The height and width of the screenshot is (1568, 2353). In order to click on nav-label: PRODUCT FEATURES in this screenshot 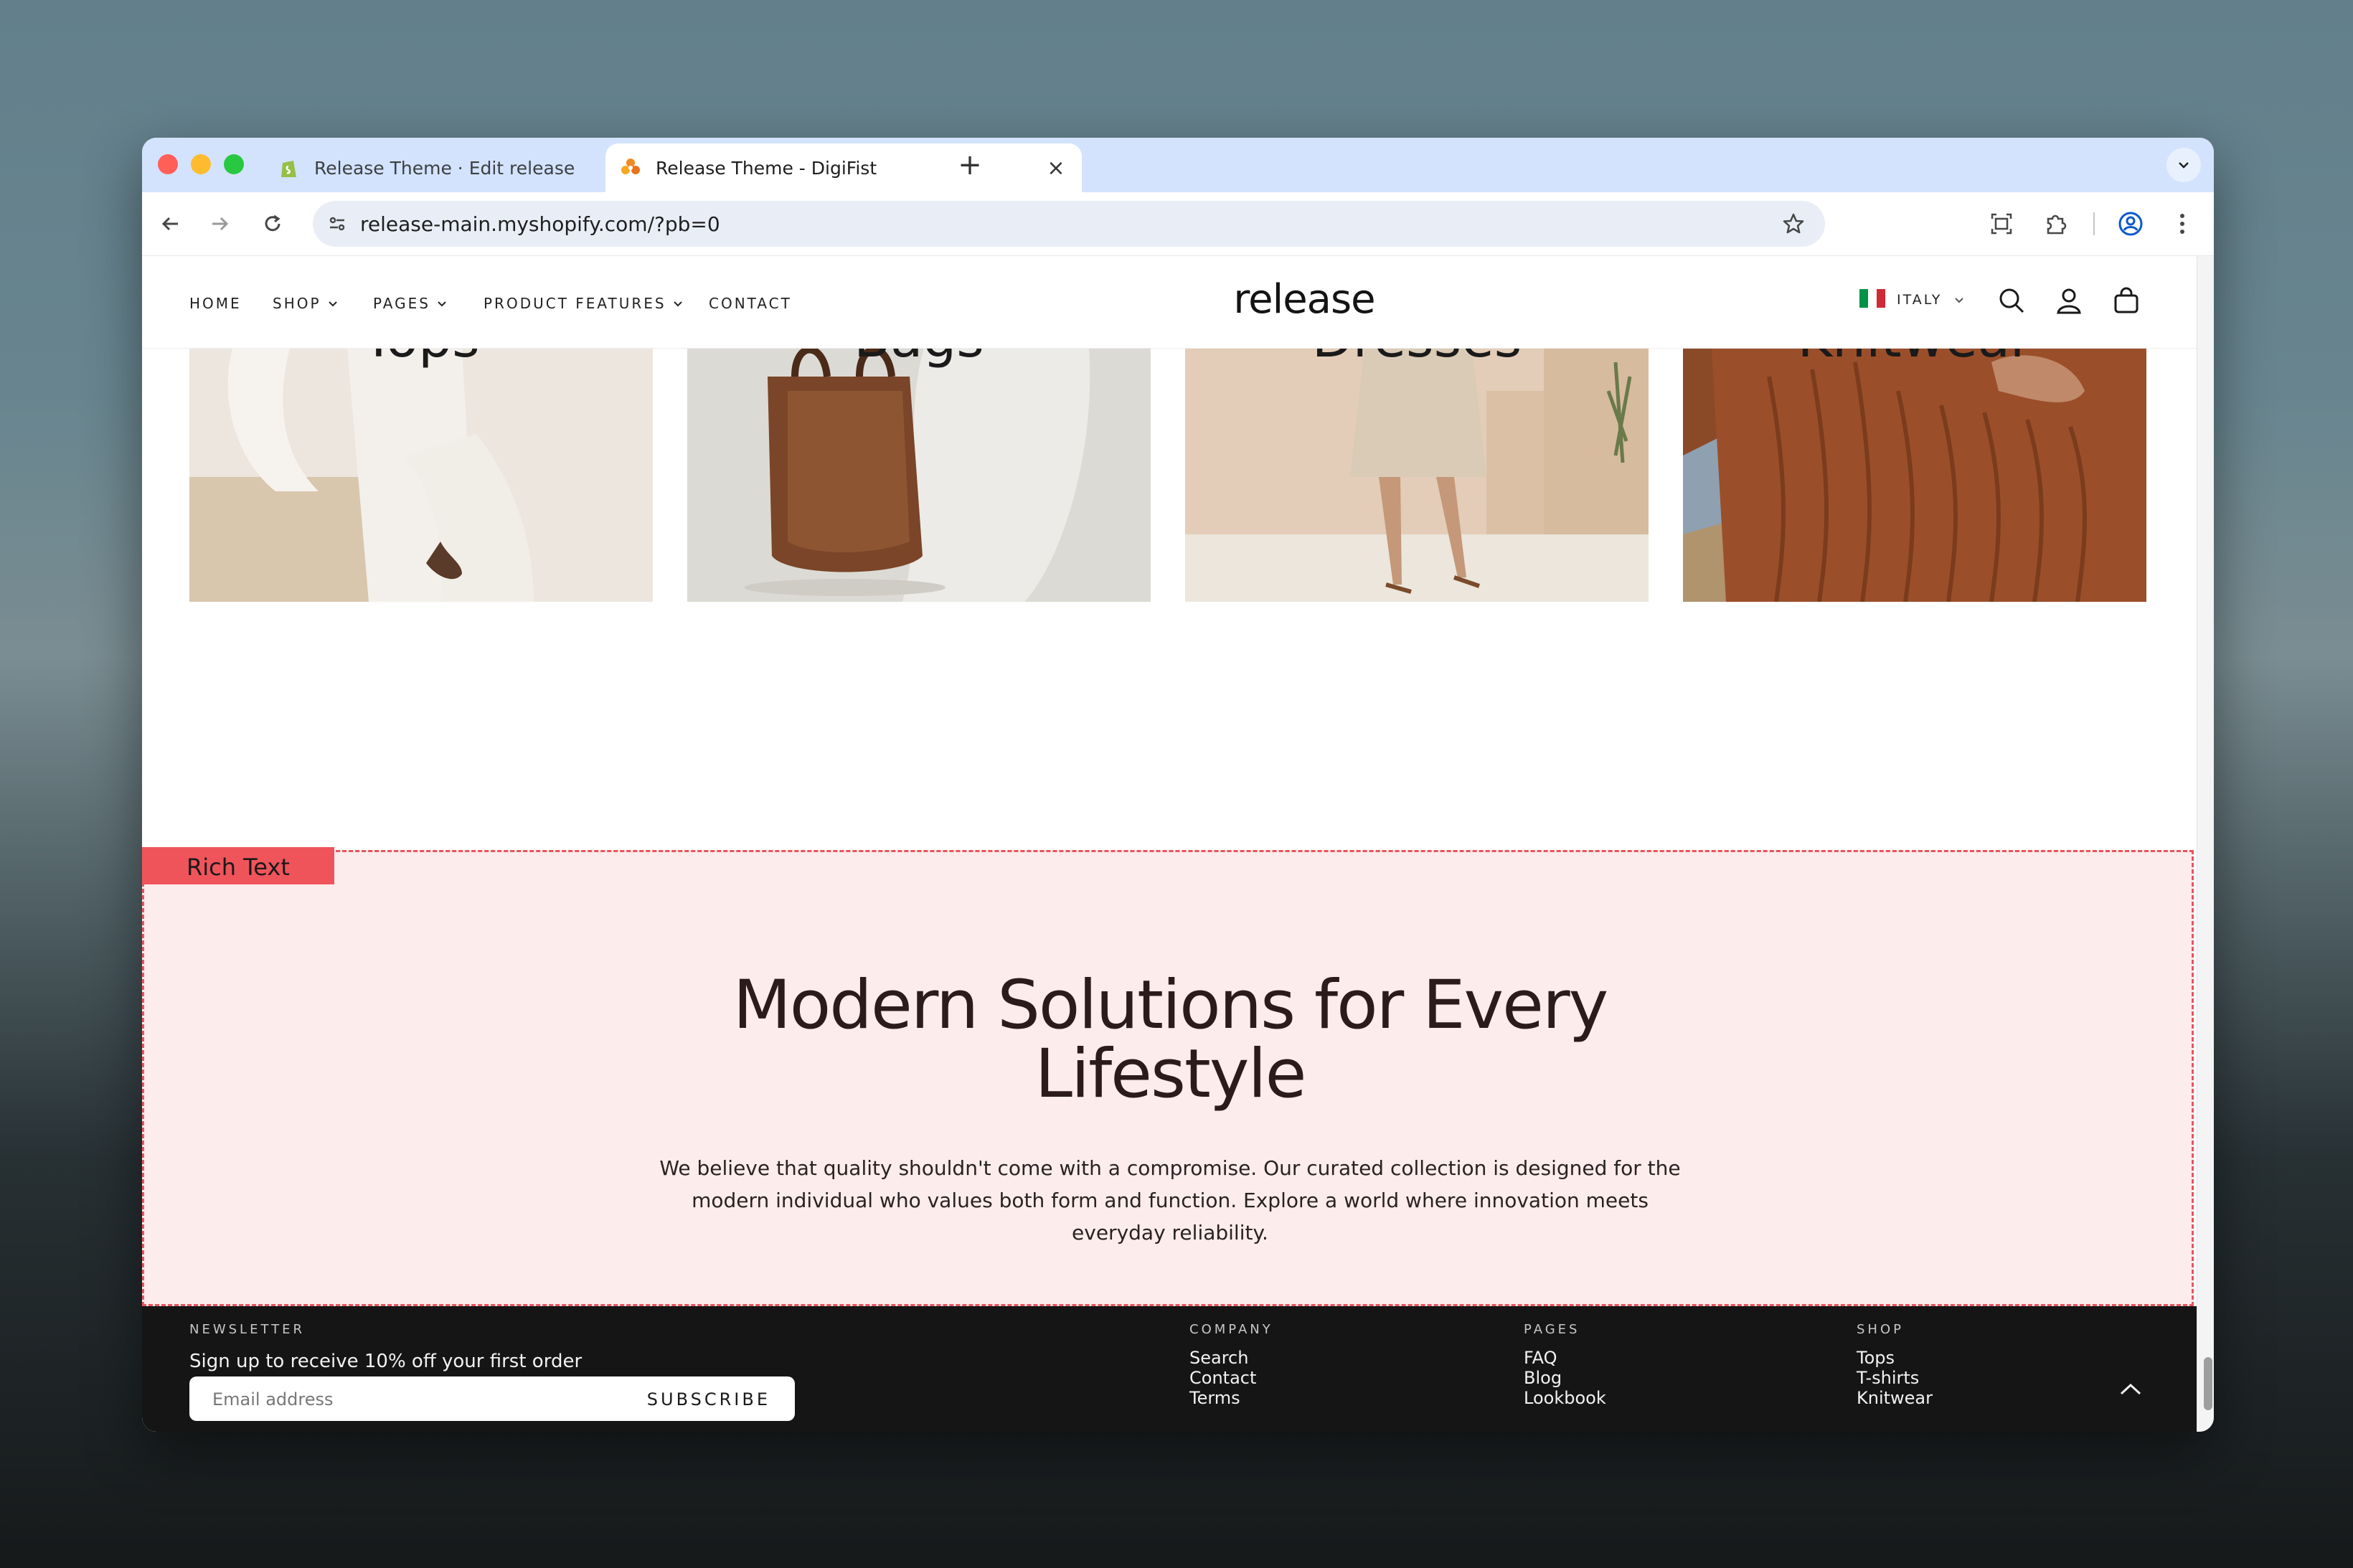, I will do `click(575, 304)`.